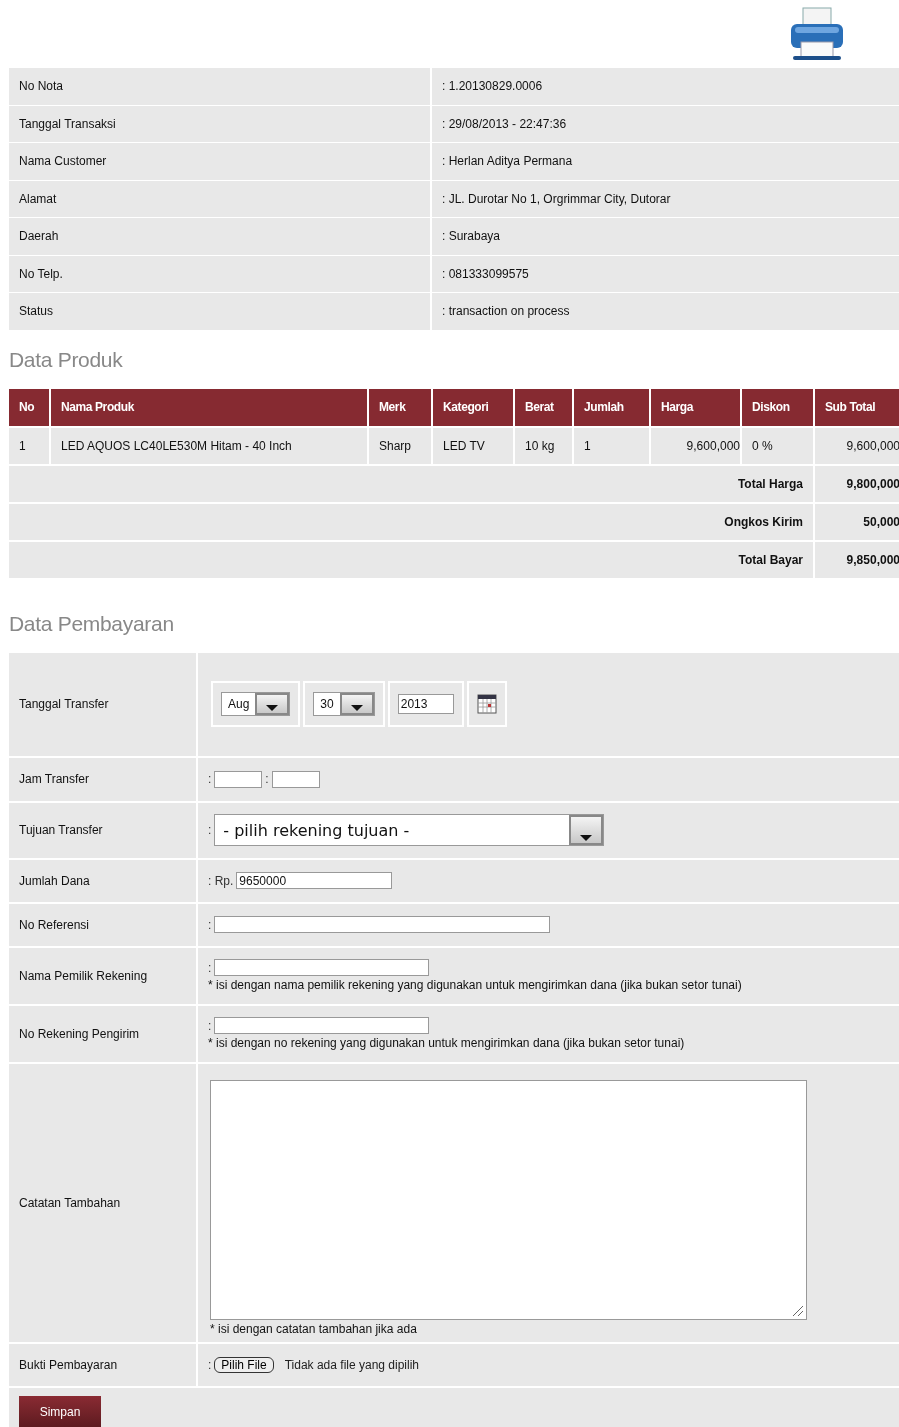 Image resolution: width=899 pixels, height=1427 pixels. What do you see at coordinates (411, 559) in the screenshot?
I see `total-label: Total Bayar` at bounding box center [411, 559].